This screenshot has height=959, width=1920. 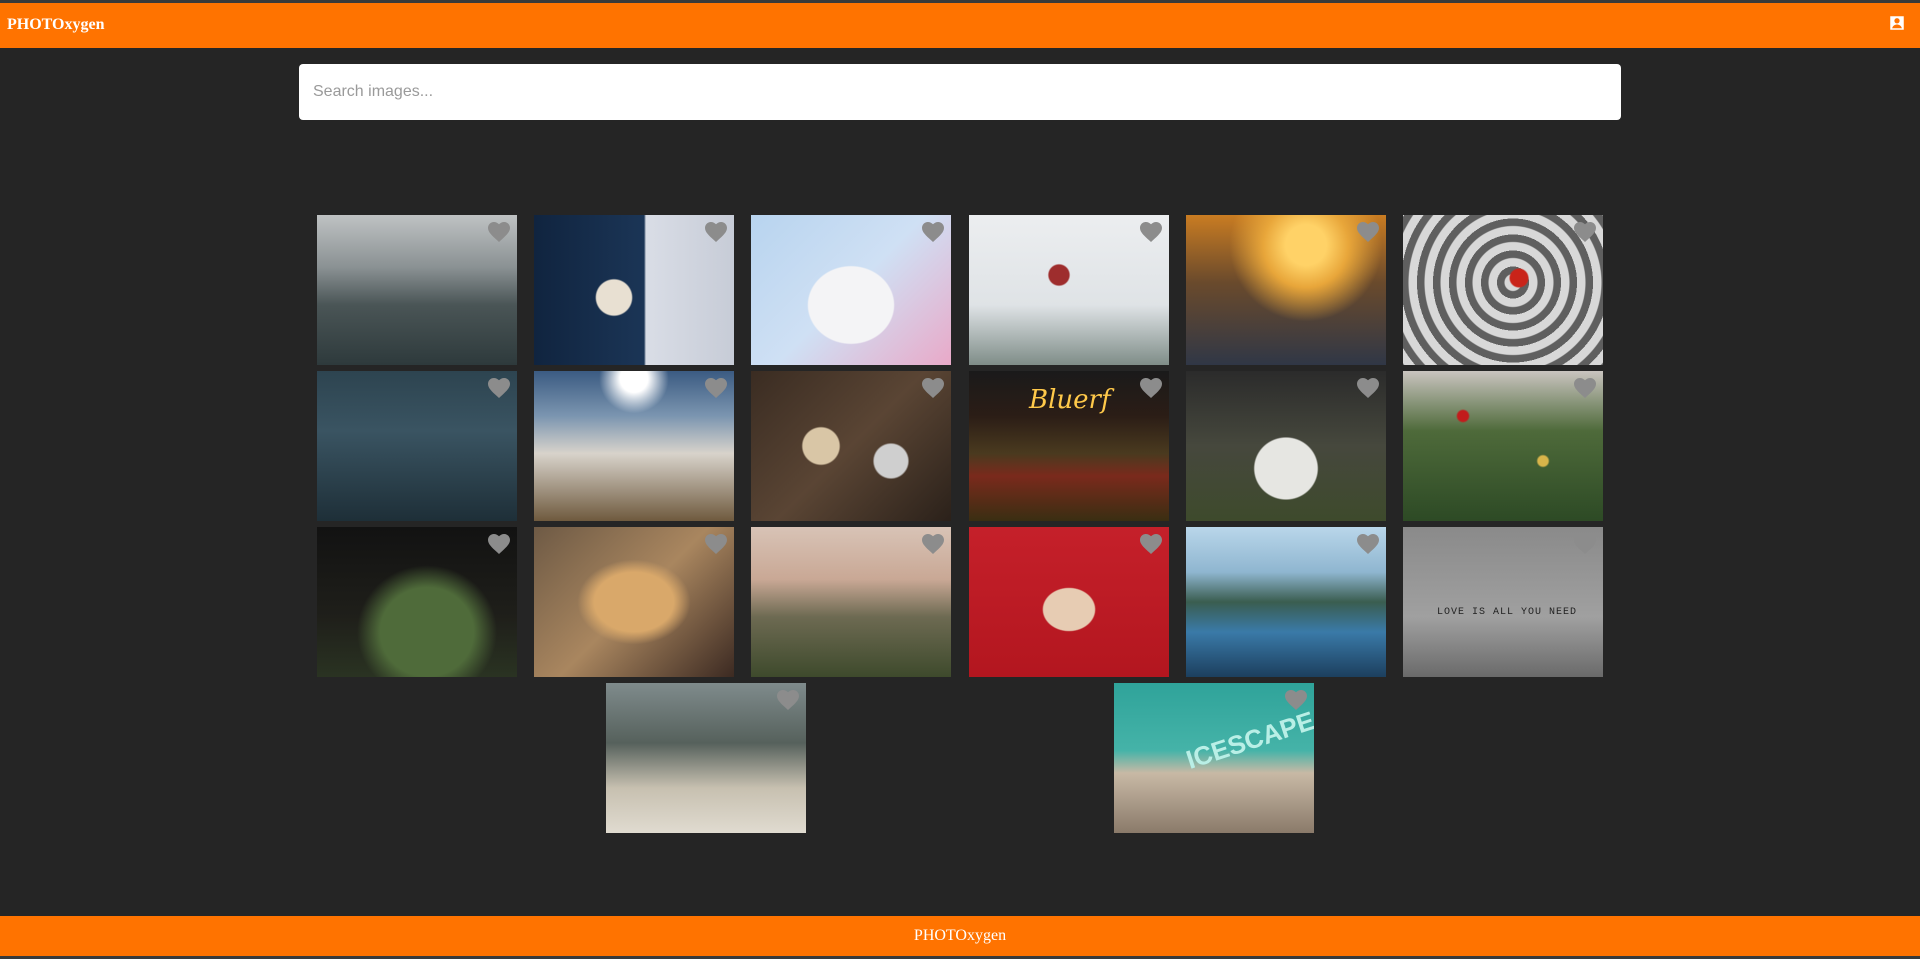 I want to click on gallery-tile: LOVE IS ALL YOU NEED, so click(x=1503, y=602).